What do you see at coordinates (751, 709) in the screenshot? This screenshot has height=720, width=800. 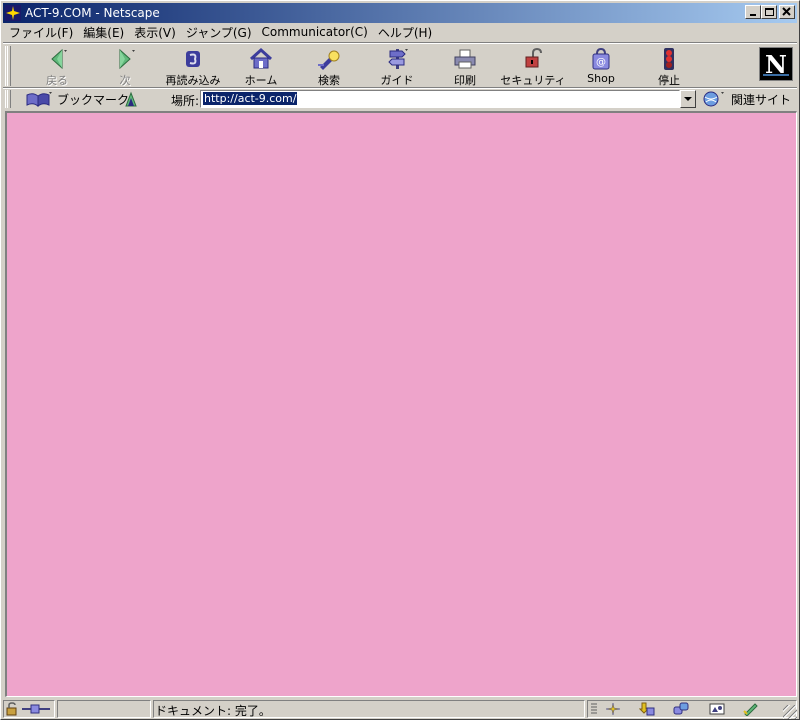 I see `composer-component-icon` at bounding box center [751, 709].